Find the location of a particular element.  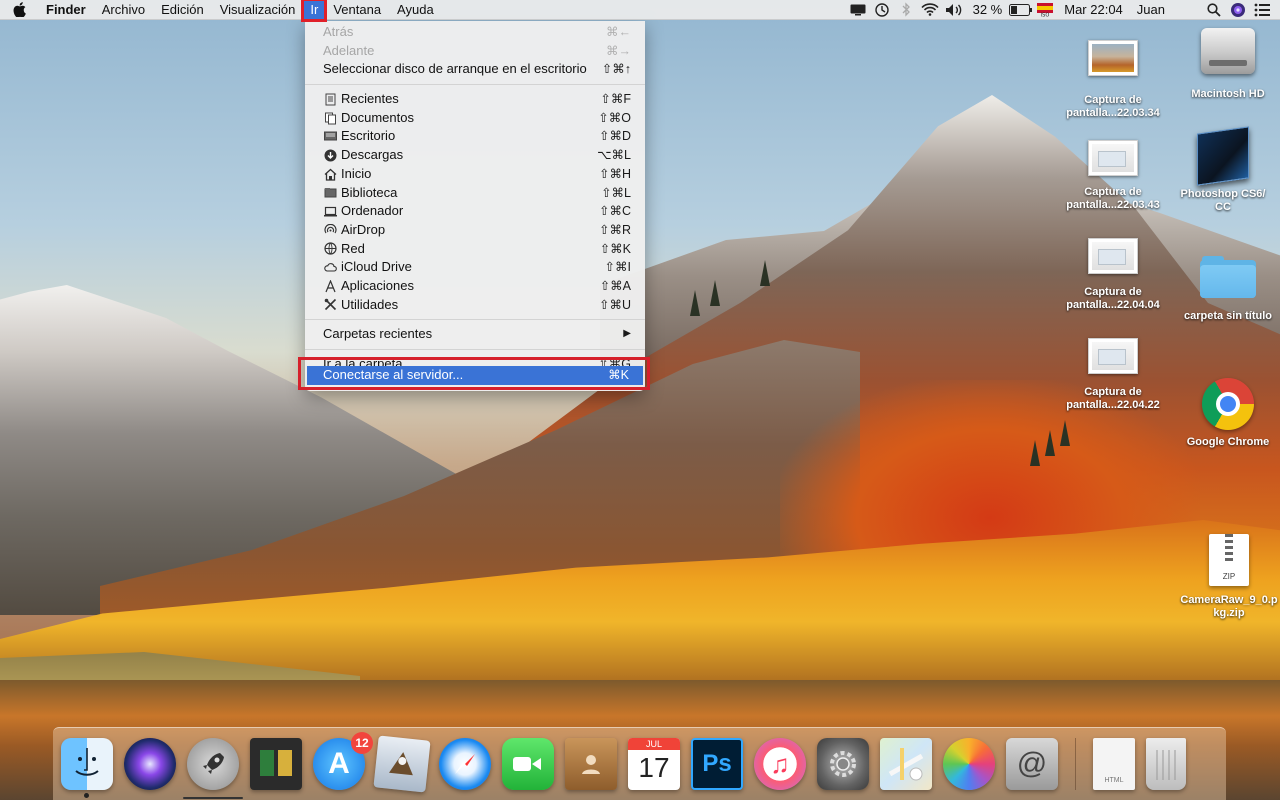

recents-icon is located at coordinates (330, 99).